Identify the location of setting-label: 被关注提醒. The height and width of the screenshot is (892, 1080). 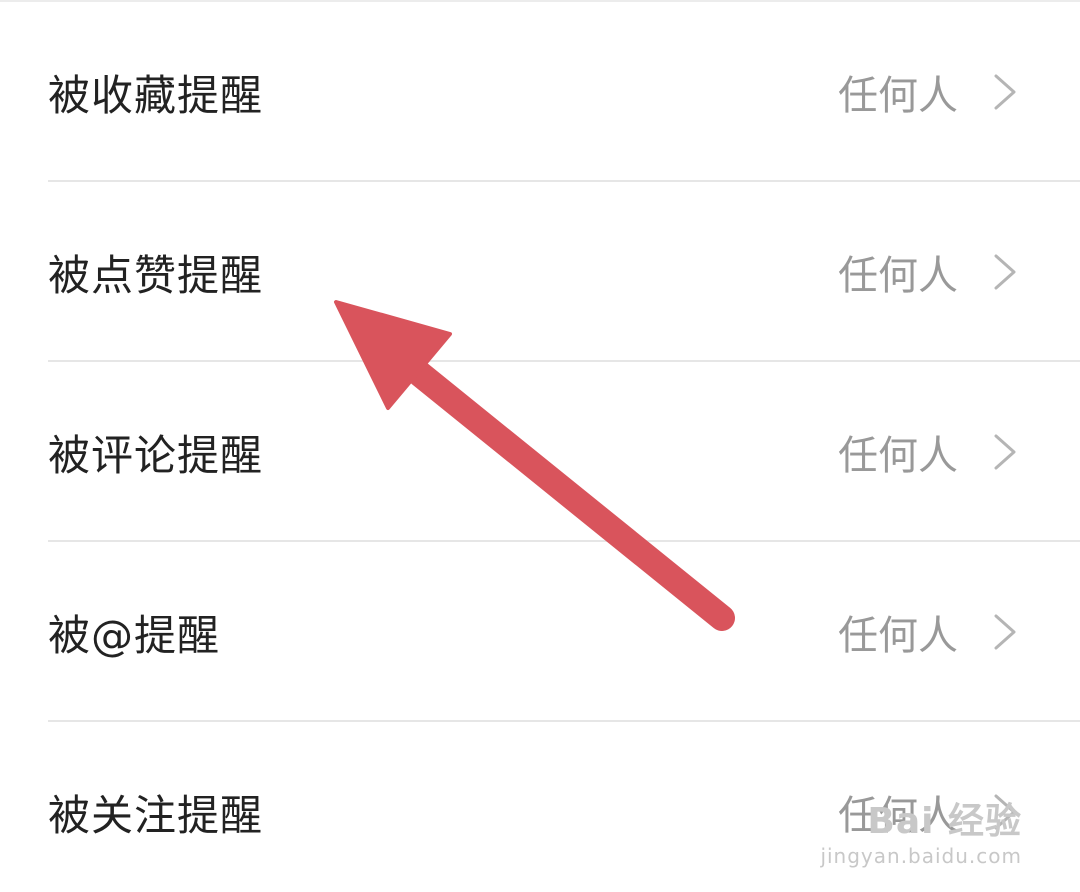
(156, 815).